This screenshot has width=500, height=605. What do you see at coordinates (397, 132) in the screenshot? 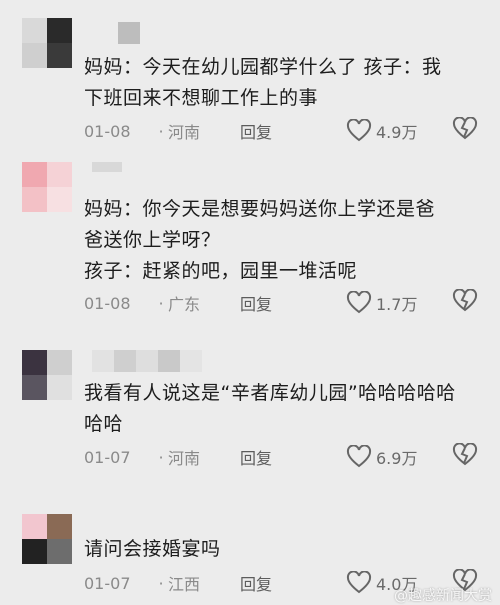
I see `like-count: 4.9万` at bounding box center [397, 132].